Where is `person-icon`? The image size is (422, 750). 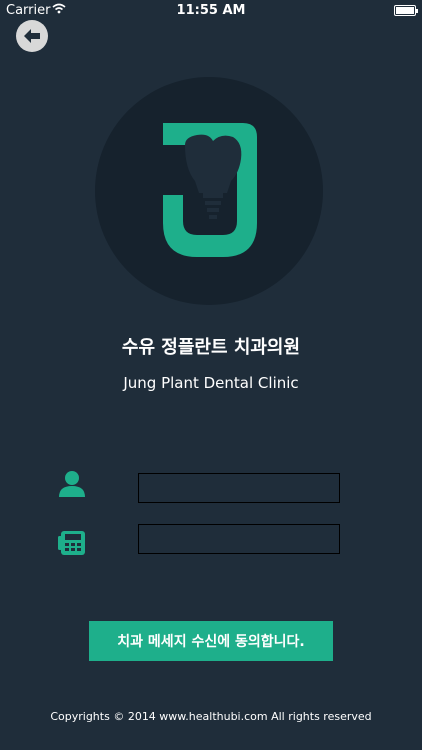 person-icon is located at coordinates (72, 486).